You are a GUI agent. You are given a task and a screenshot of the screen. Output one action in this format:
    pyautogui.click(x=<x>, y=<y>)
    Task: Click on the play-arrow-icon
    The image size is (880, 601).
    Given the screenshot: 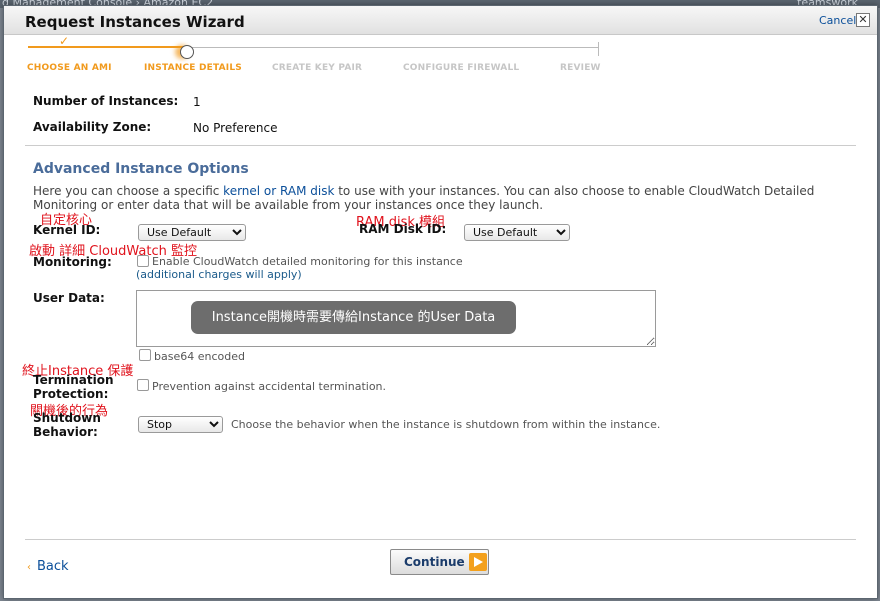 What is the action you would take?
    pyautogui.click(x=478, y=562)
    